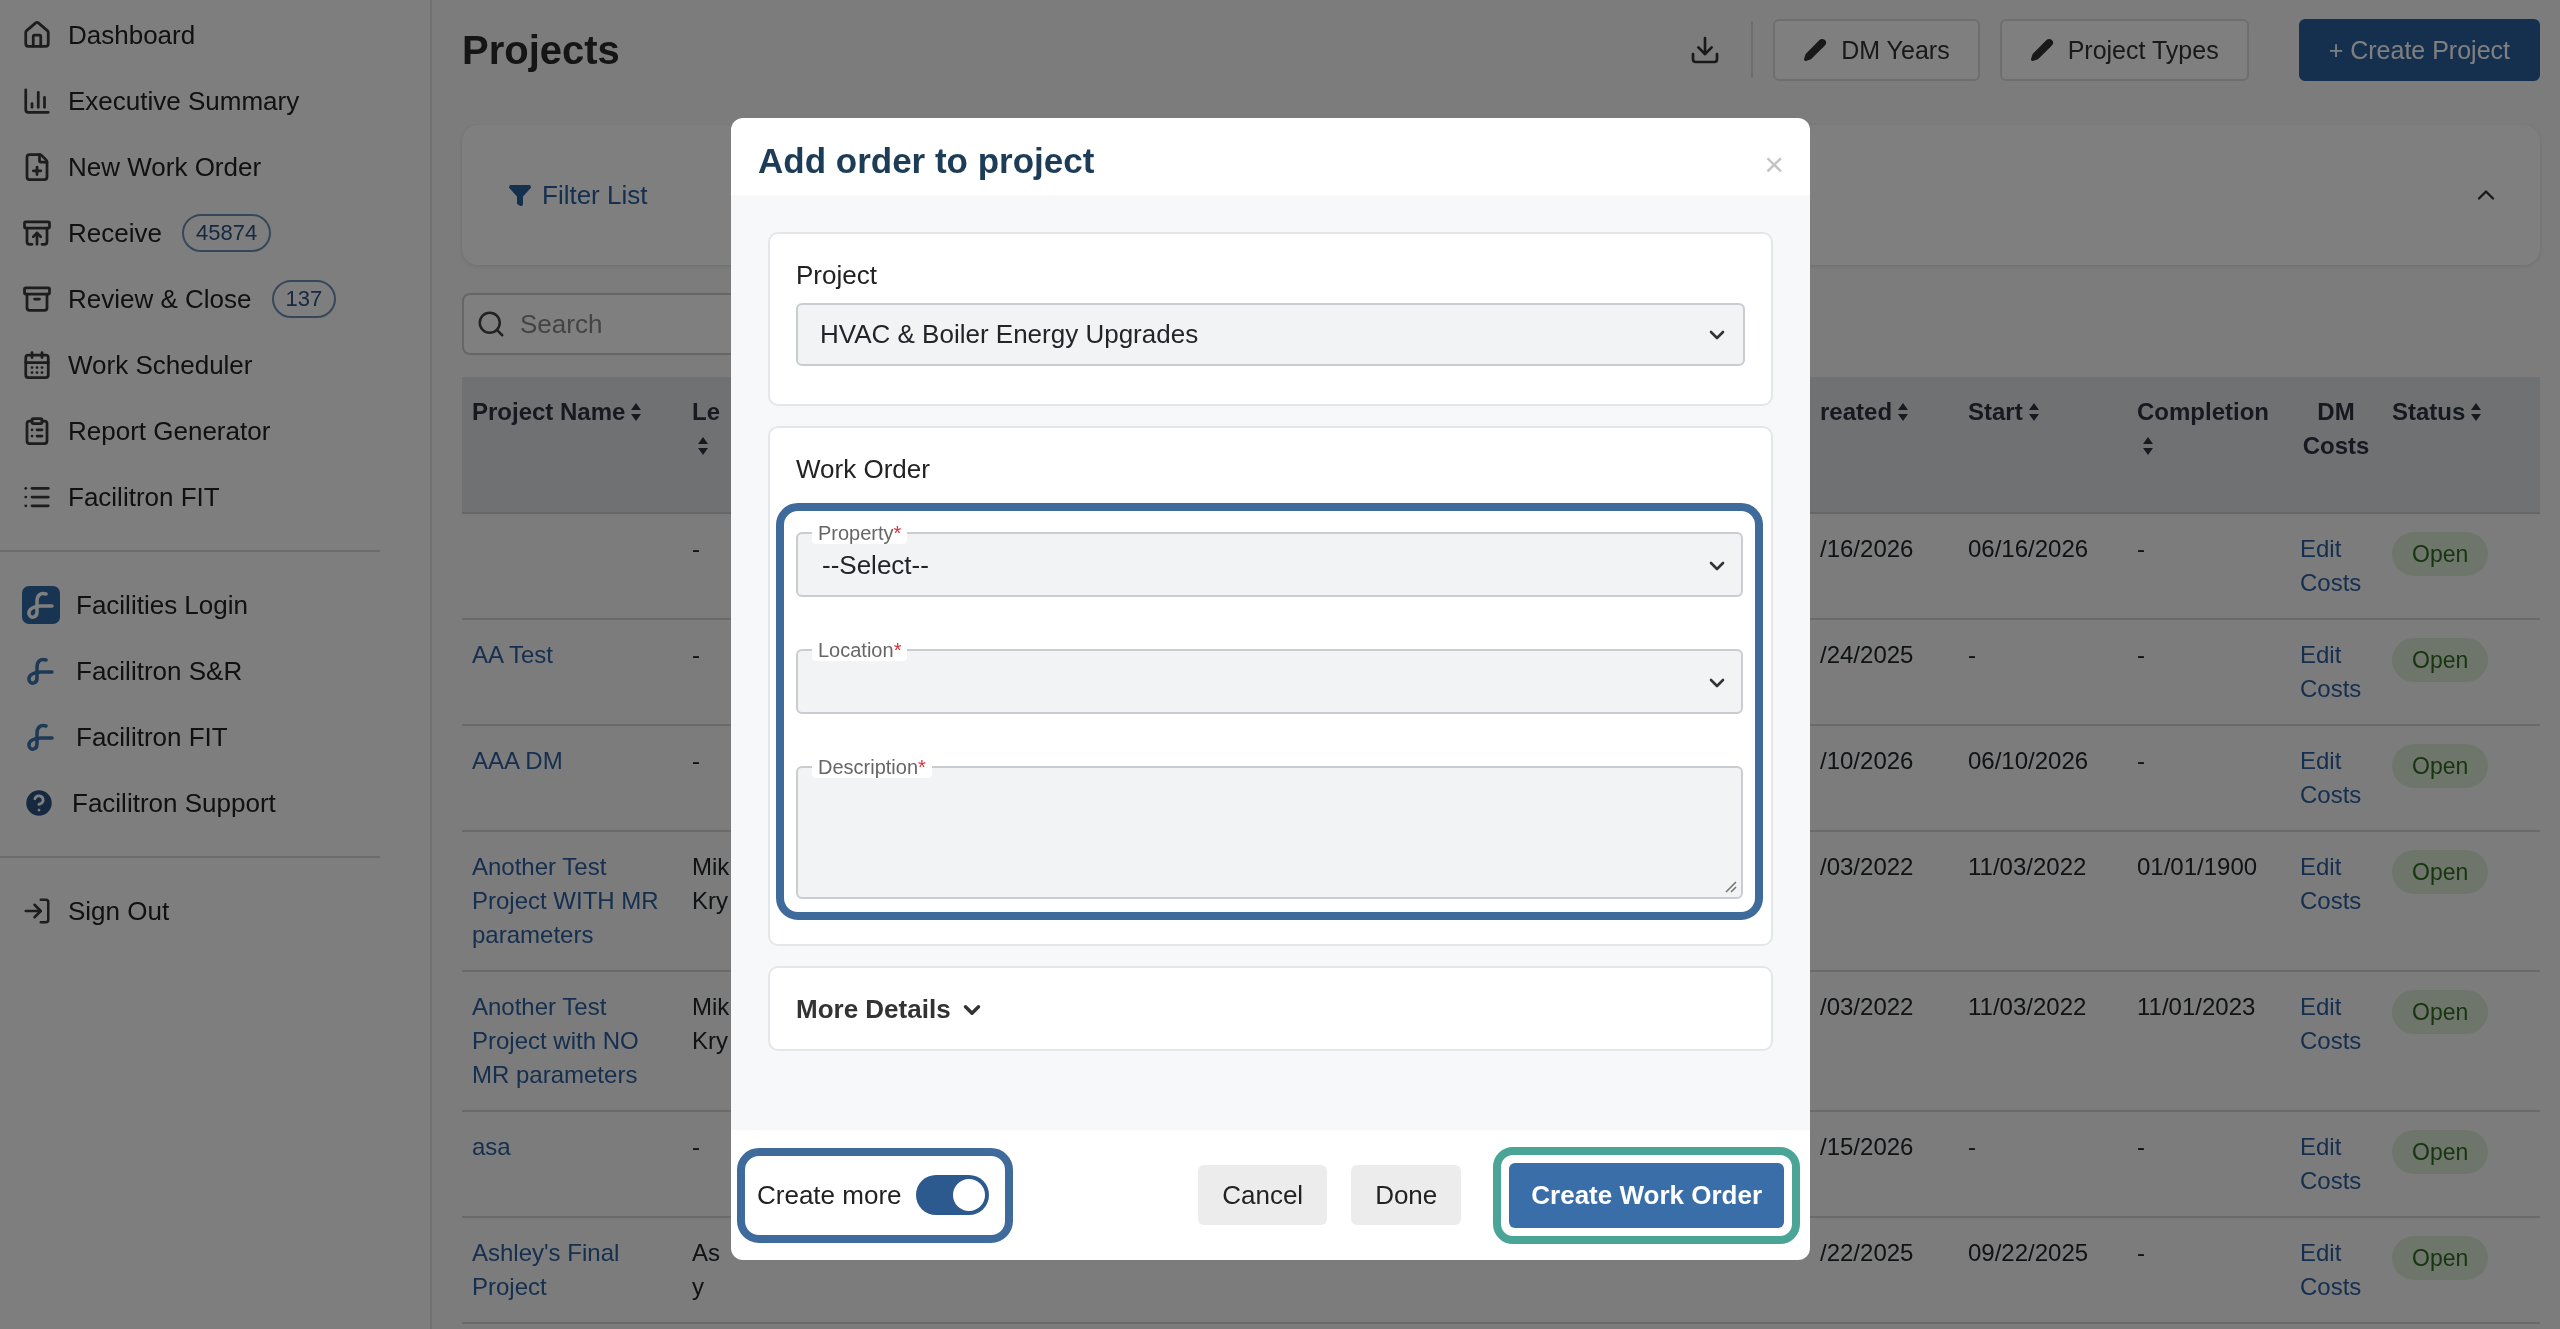 This screenshot has width=2560, height=1329. What do you see at coordinates (1269, 676) in the screenshot?
I see `dropdown-field: Location*` at bounding box center [1269, 676].